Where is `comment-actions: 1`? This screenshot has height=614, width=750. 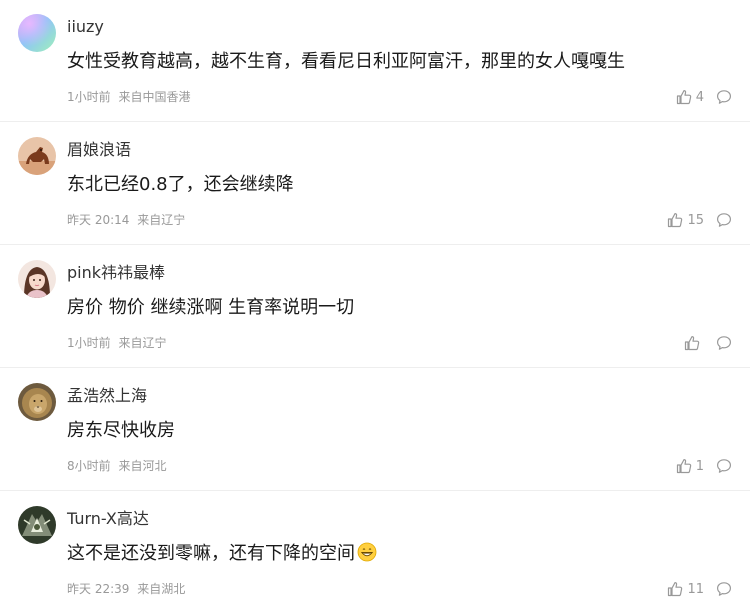
comment-actions: 1 is located at coordinates (704, 466).